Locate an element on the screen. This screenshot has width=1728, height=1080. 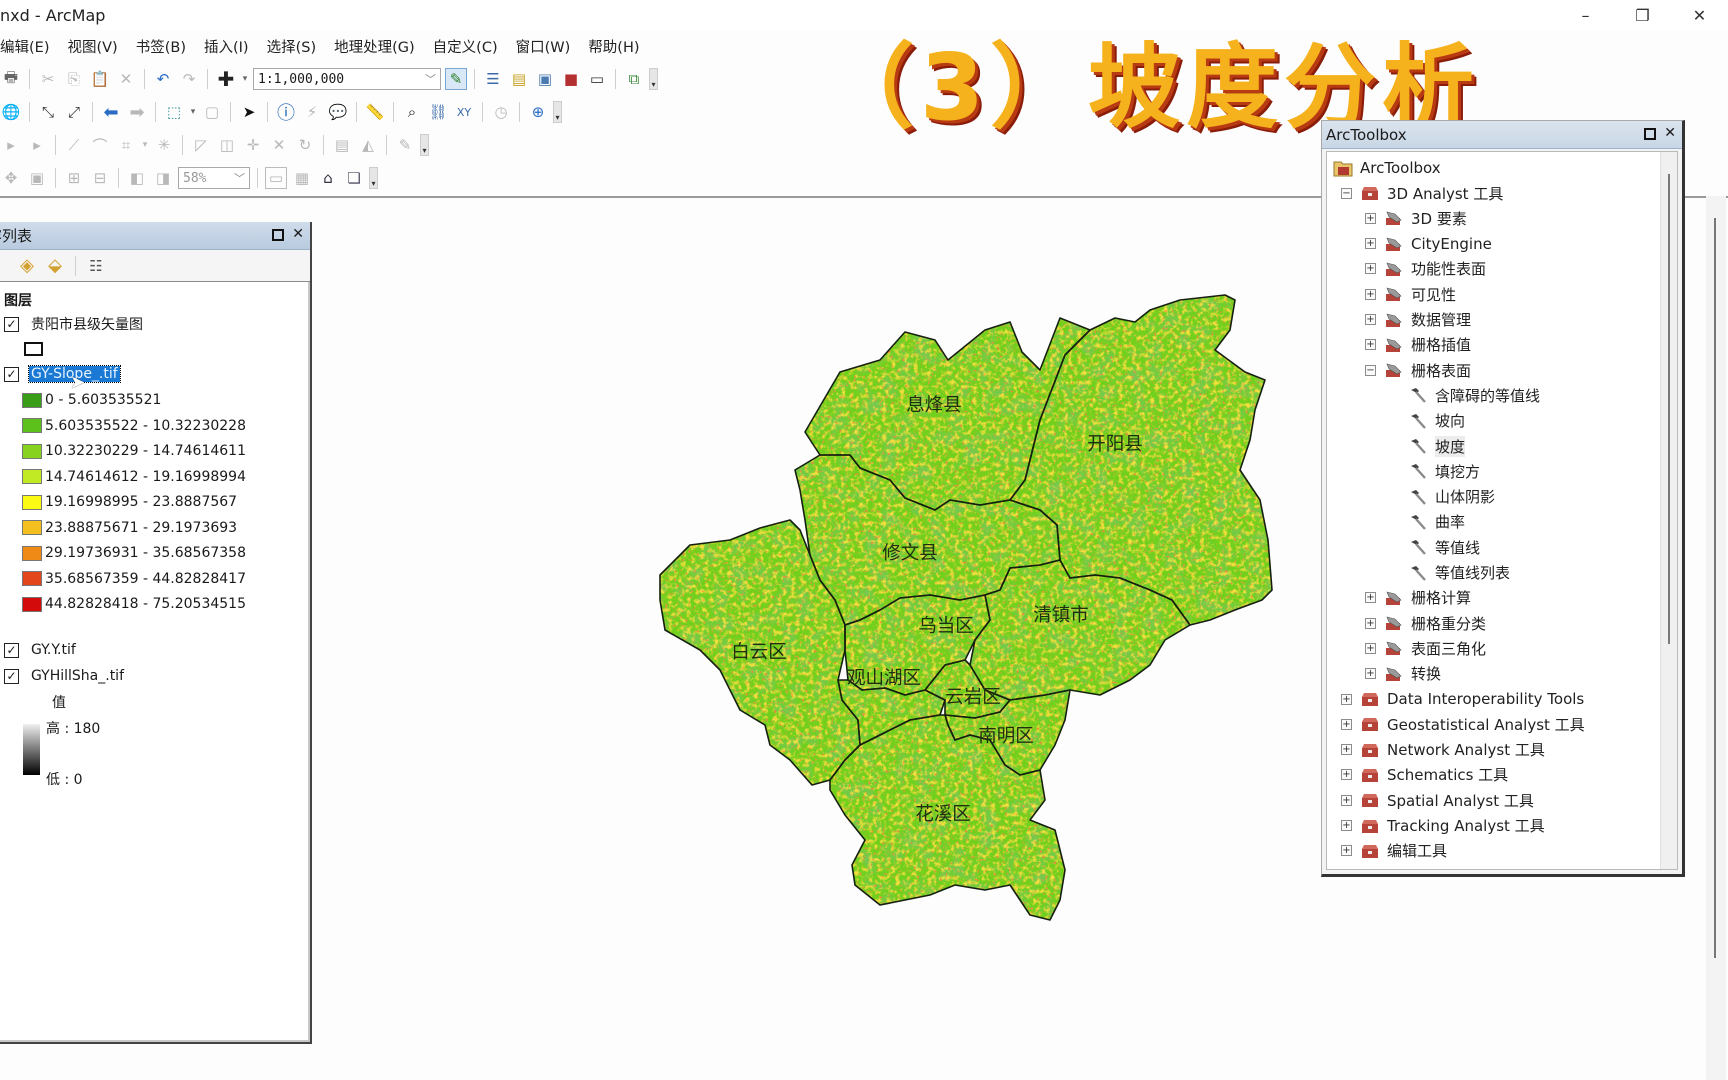
hyperlink-icon: ⚡ is located at coordinates (312, 112).